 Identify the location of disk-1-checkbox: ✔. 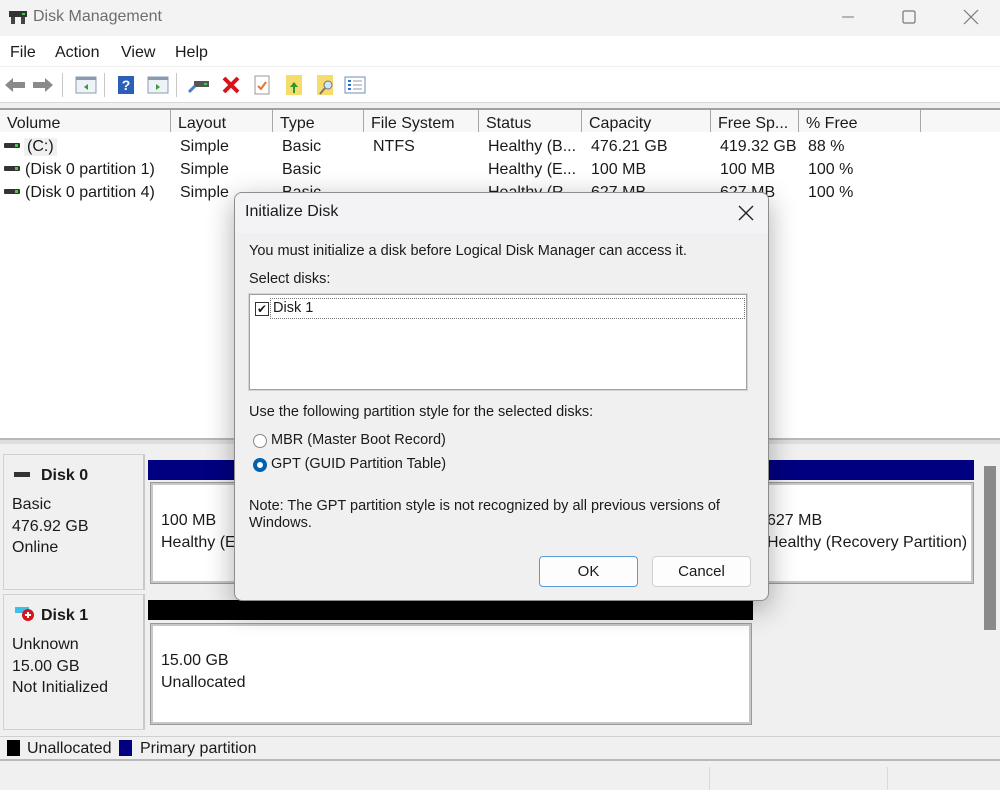
(262, 309).